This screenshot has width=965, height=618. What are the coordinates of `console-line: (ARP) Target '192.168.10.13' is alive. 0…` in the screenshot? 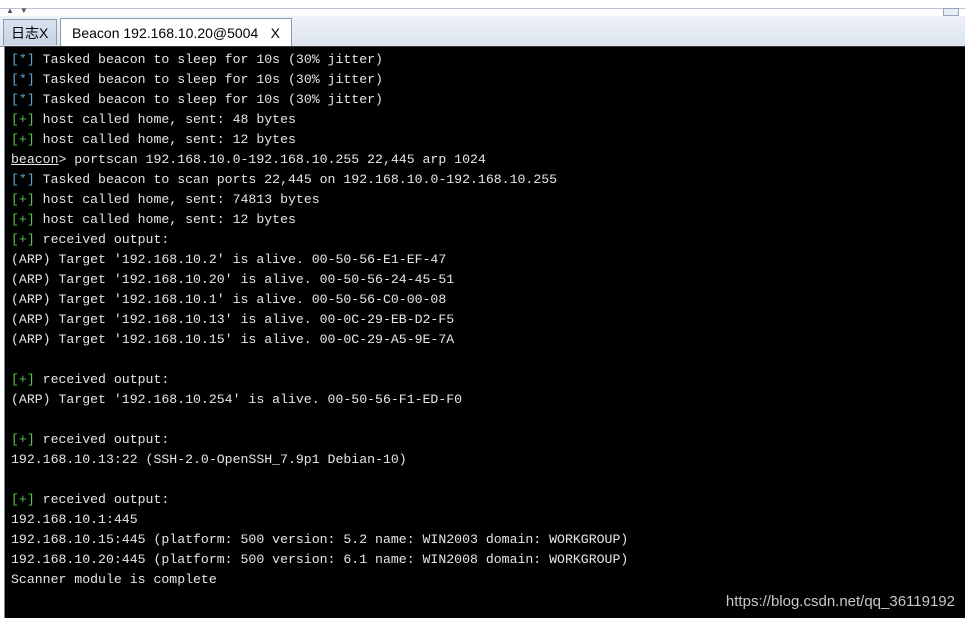 It's located at (319, 320).